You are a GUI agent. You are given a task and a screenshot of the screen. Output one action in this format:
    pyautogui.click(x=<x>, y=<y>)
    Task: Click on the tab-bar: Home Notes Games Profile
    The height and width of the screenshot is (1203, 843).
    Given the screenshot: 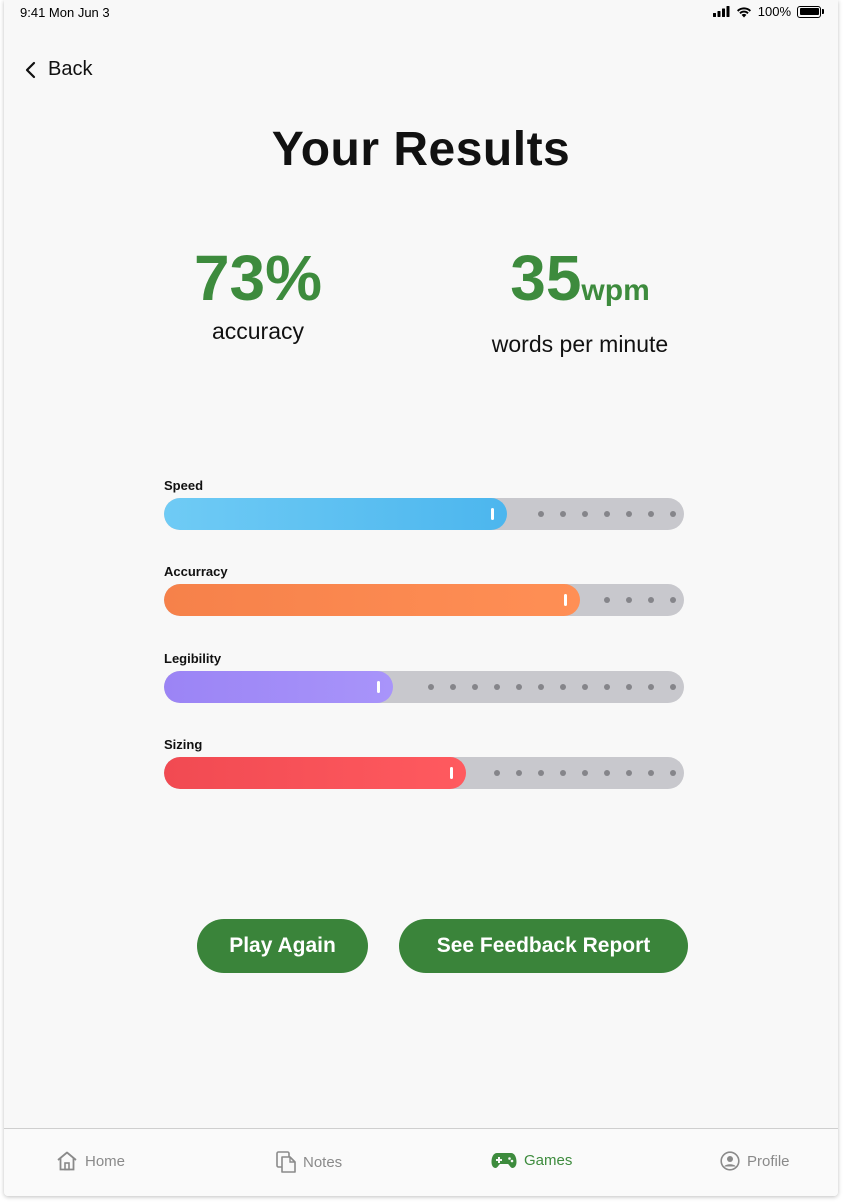 What is the action you would take?
    pyautogui.click(x=421, y=1162)
    